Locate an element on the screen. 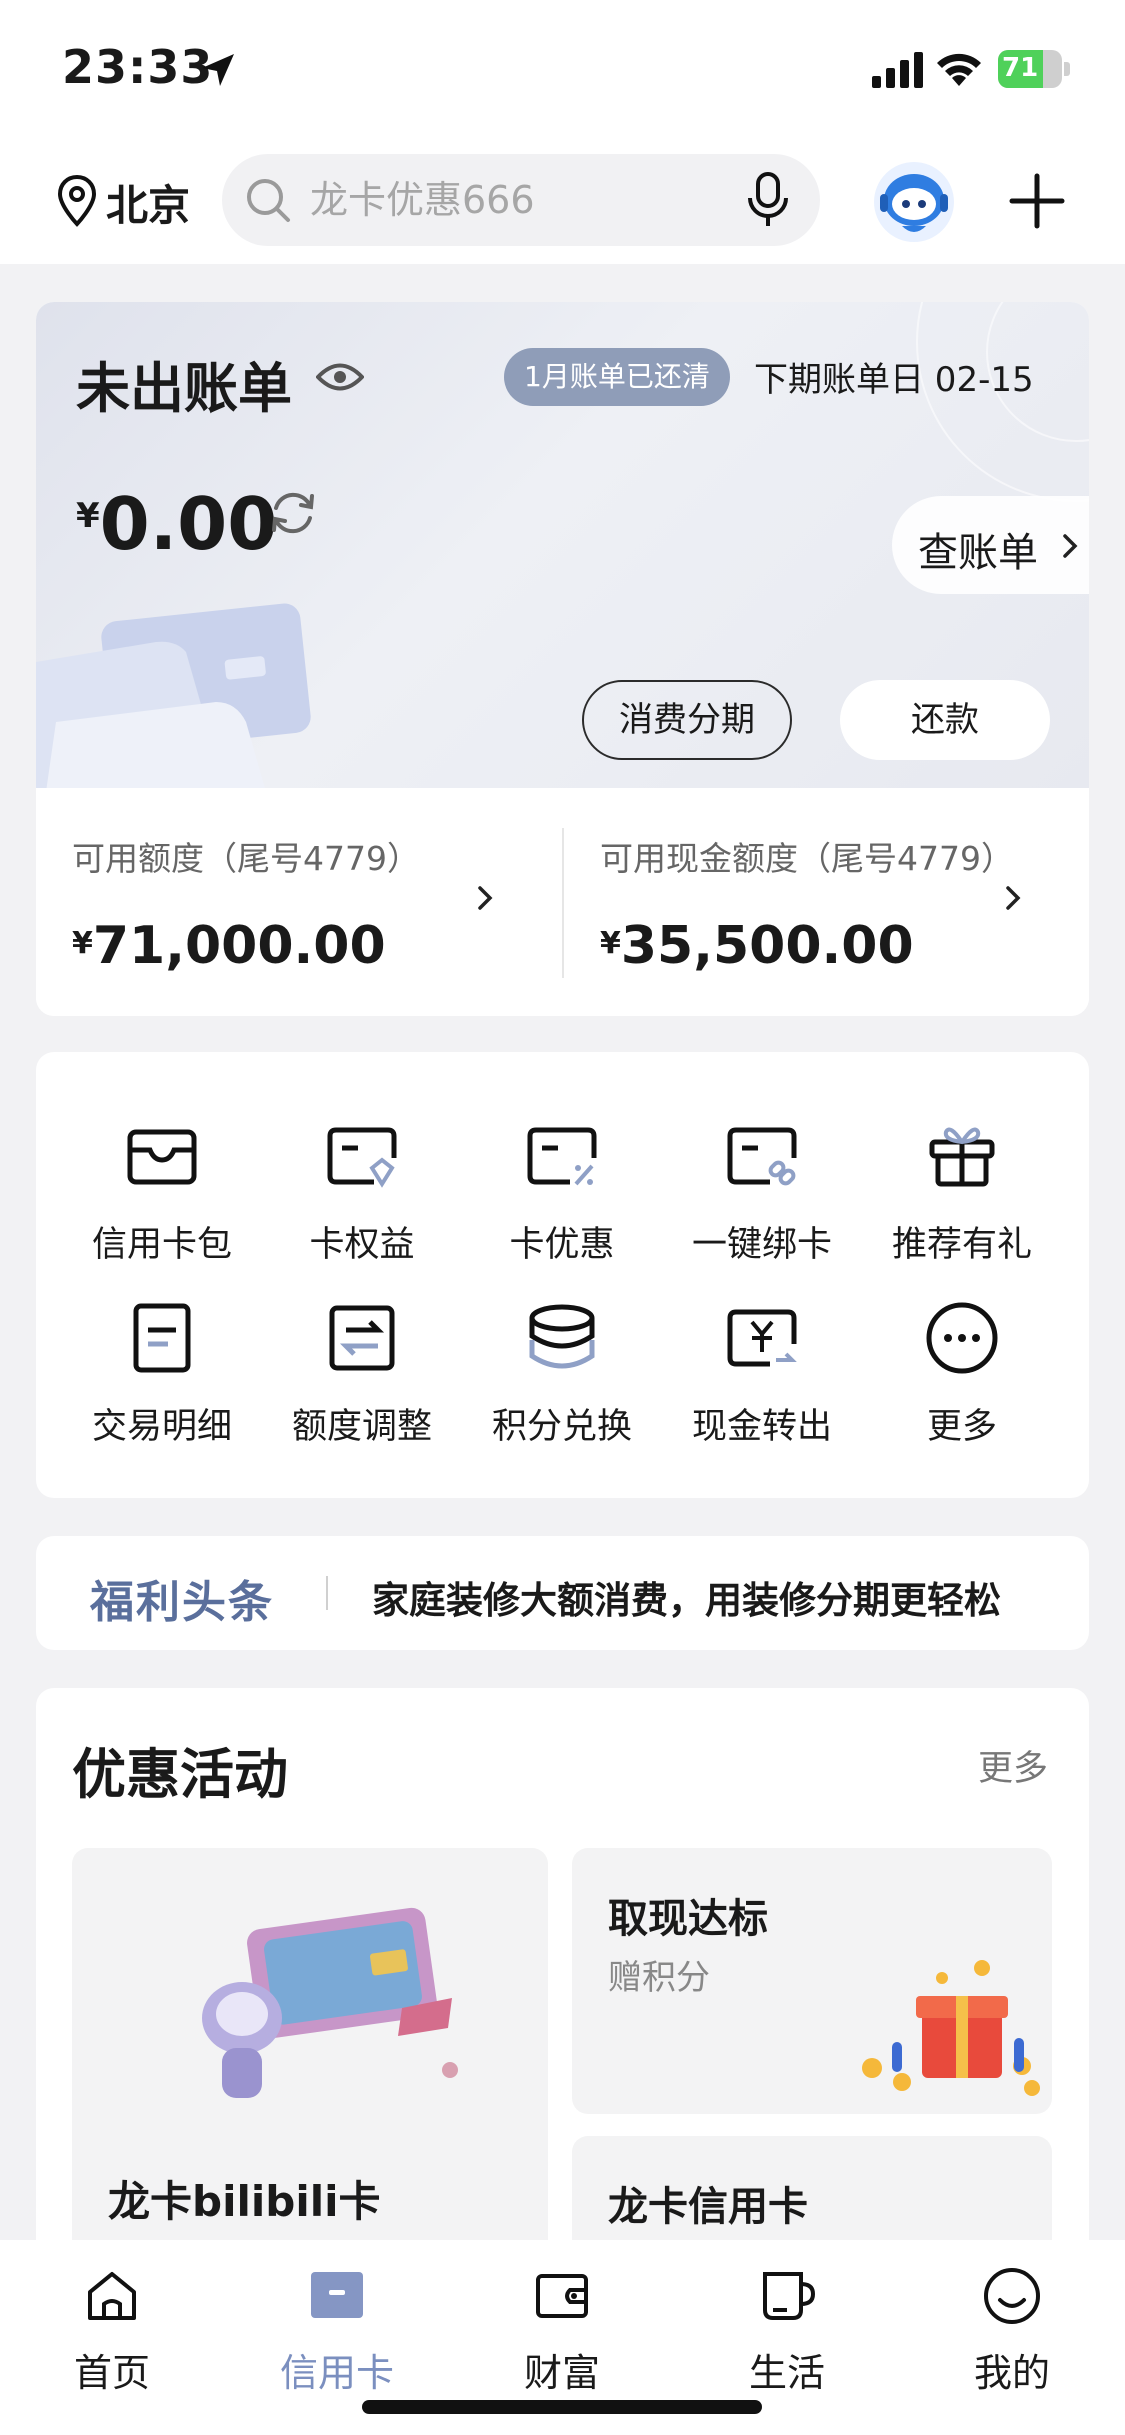  top-nav: 北京 is located at coordinates (562, 202).